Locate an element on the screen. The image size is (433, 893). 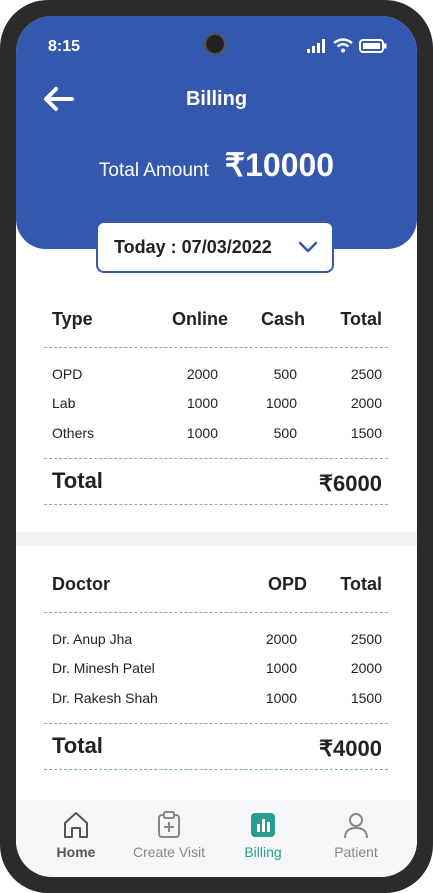
date-selector-label: Today : 07/03/2022 is located at coordinates (193, 246).